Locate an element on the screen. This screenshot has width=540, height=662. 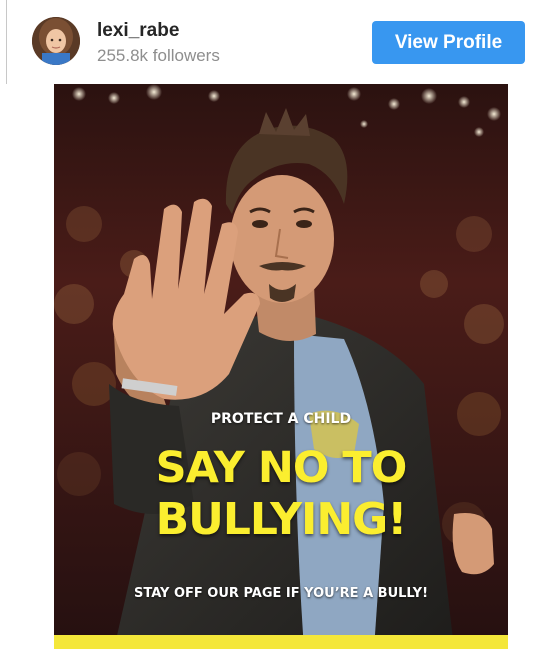
bottom-accent-bar is located at coordinates (281, 642).